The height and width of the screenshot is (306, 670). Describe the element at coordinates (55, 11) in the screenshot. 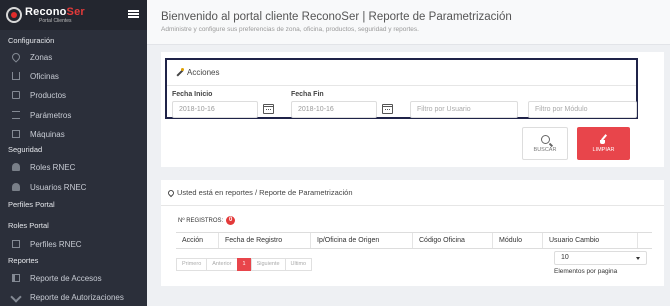

I see `brand-name: ReconoSer` at that location.